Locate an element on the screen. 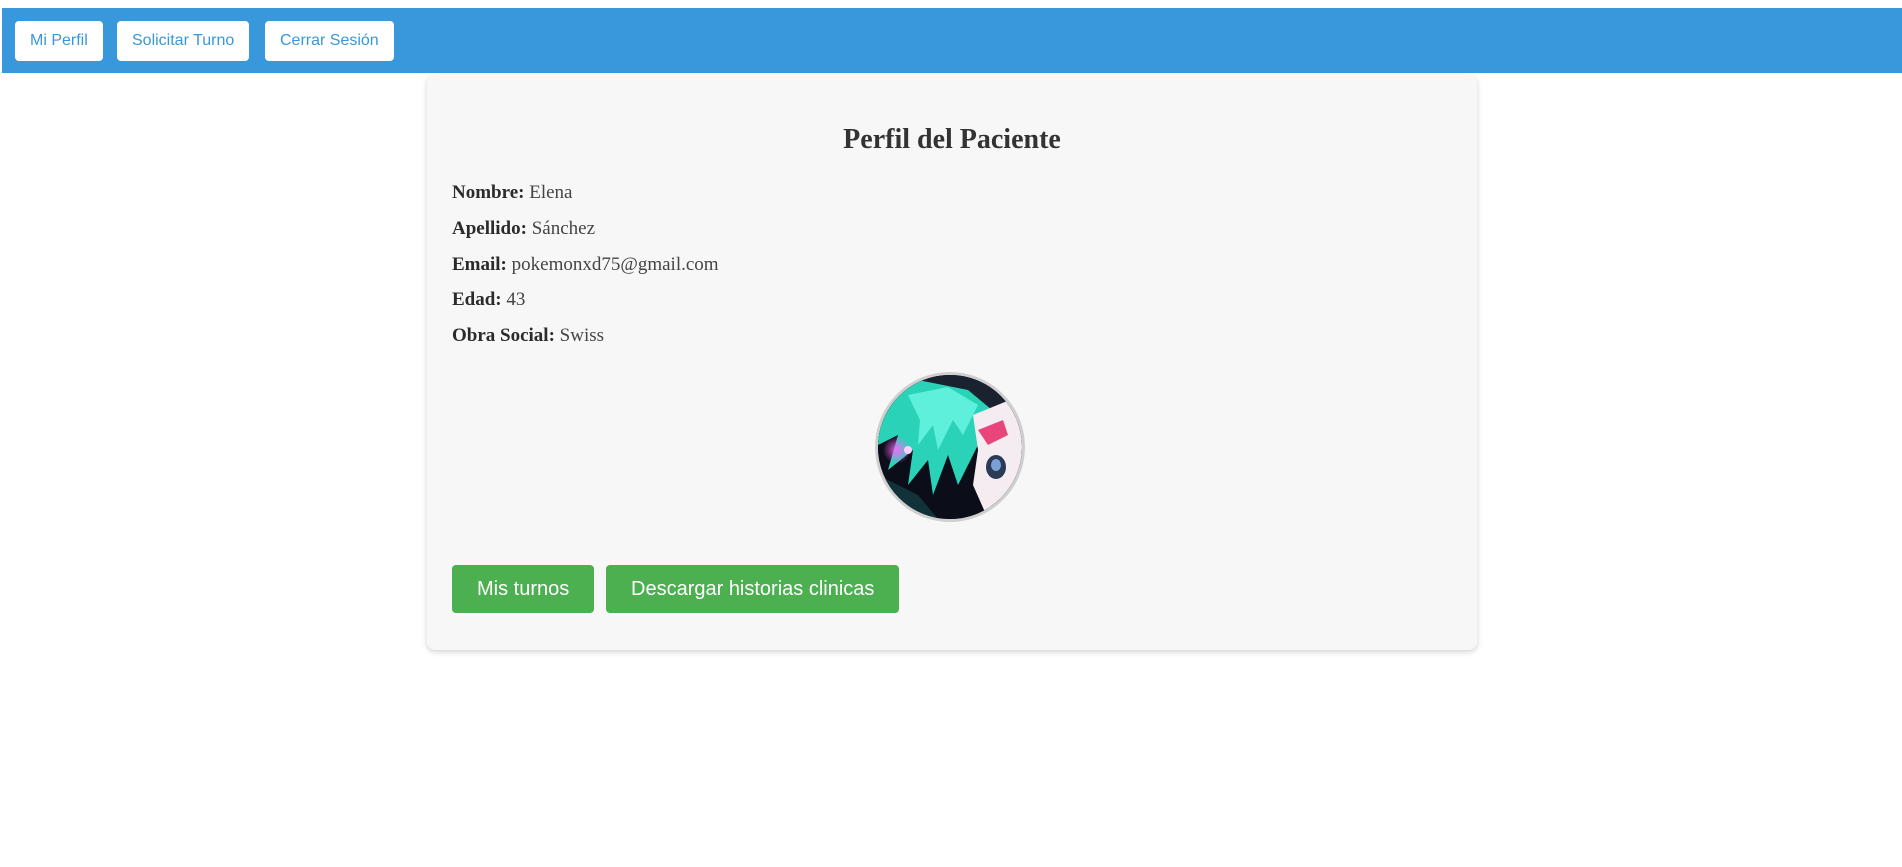  avatar-image is located at coordinates (950, 447).